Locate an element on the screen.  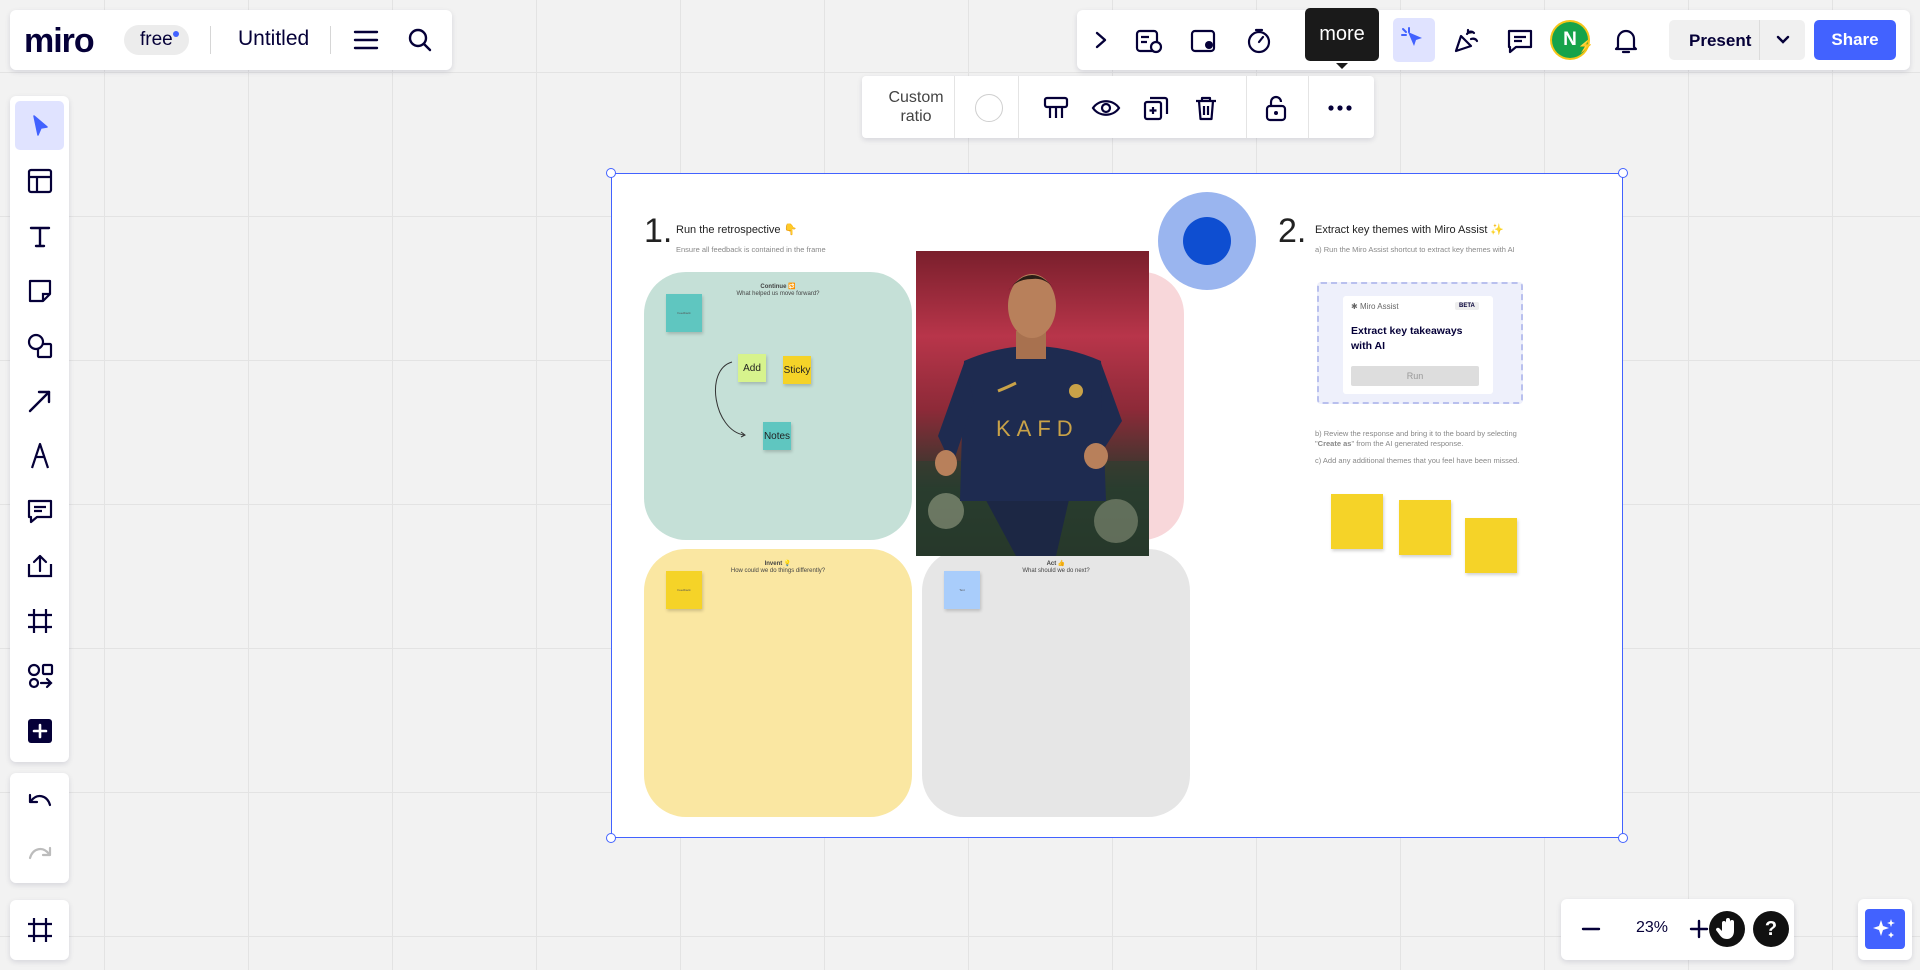
board-title: Untitled is located at coordinates (273, 39).